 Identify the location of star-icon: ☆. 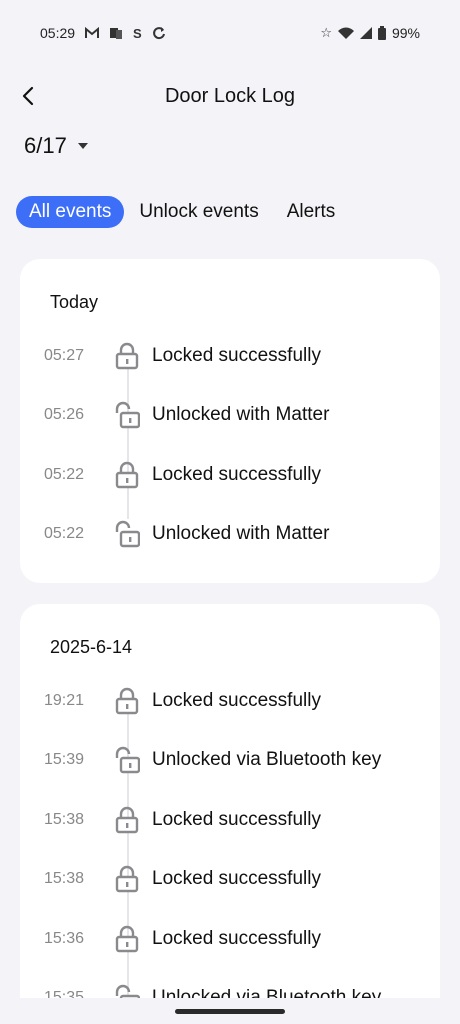
(326, 32).